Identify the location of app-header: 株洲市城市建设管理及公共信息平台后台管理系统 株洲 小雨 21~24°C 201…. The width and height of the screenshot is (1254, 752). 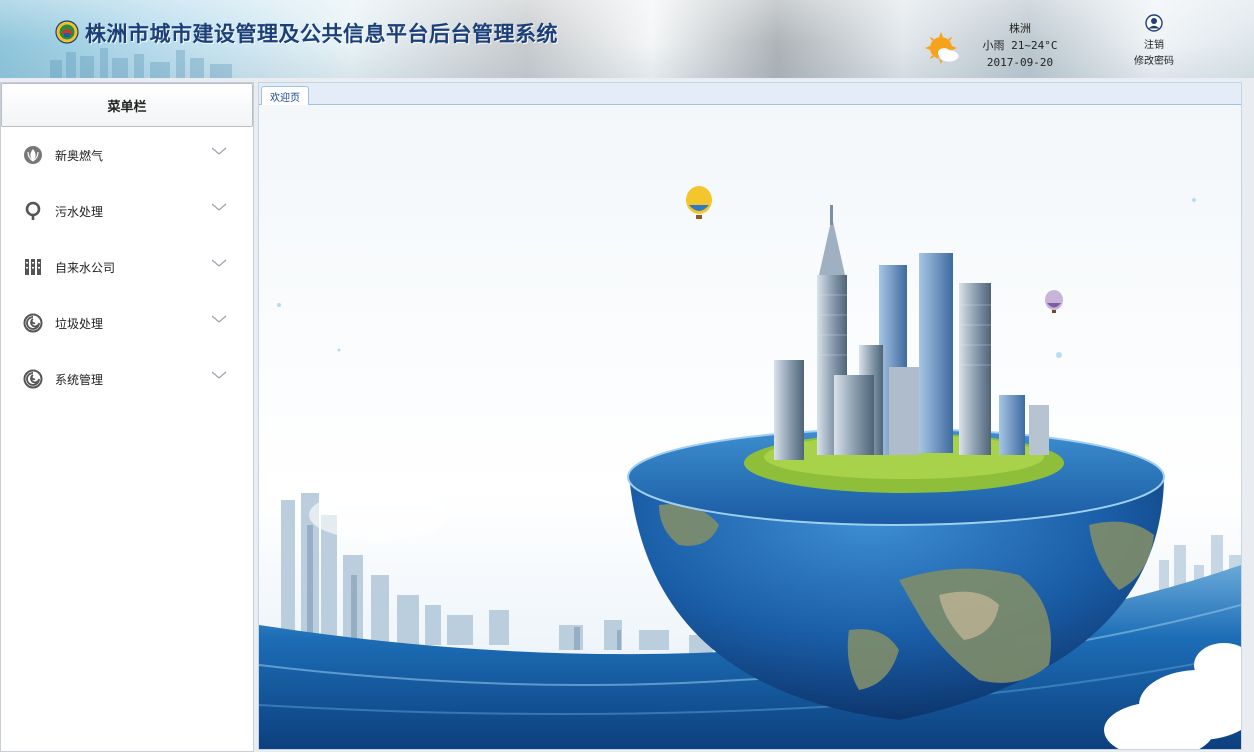
(627, 39).